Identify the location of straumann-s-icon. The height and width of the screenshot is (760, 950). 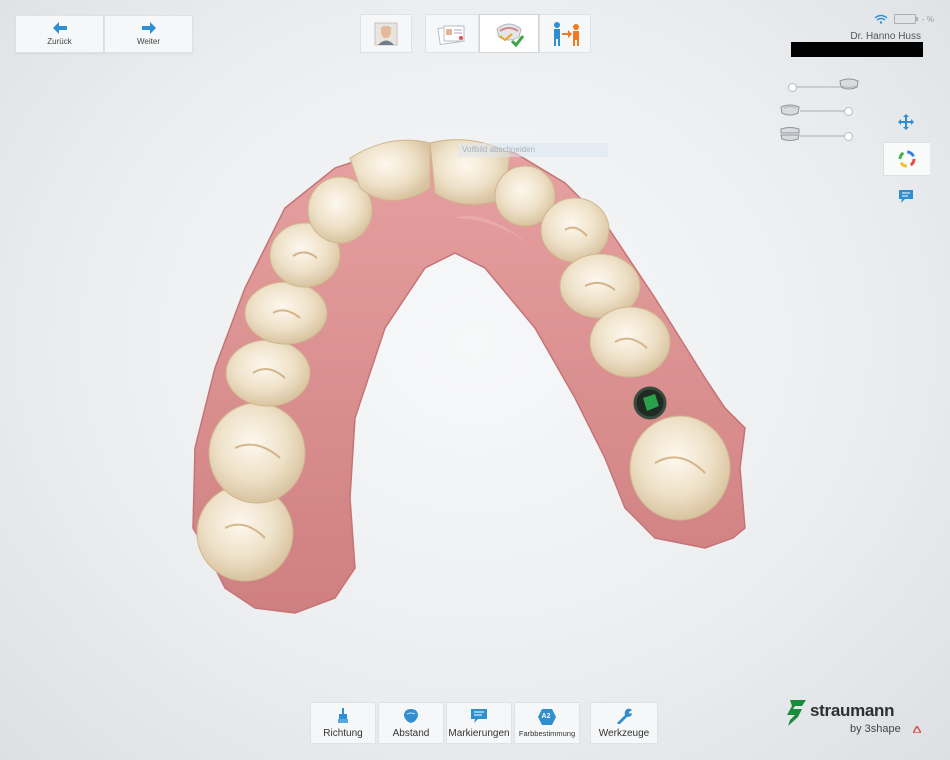
(796, 713).